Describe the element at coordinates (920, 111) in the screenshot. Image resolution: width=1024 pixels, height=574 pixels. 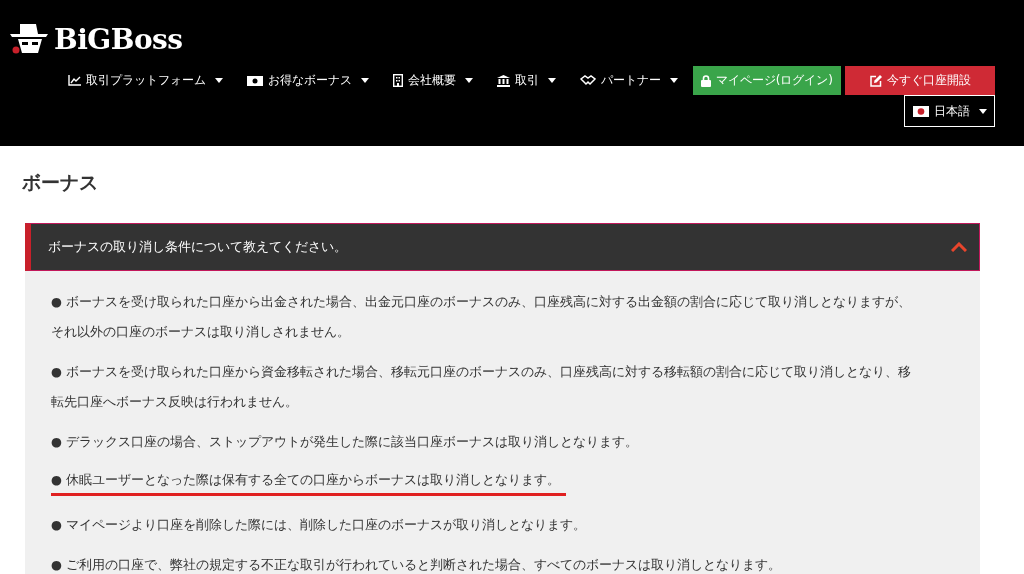
I see `flag-icon` at that location.